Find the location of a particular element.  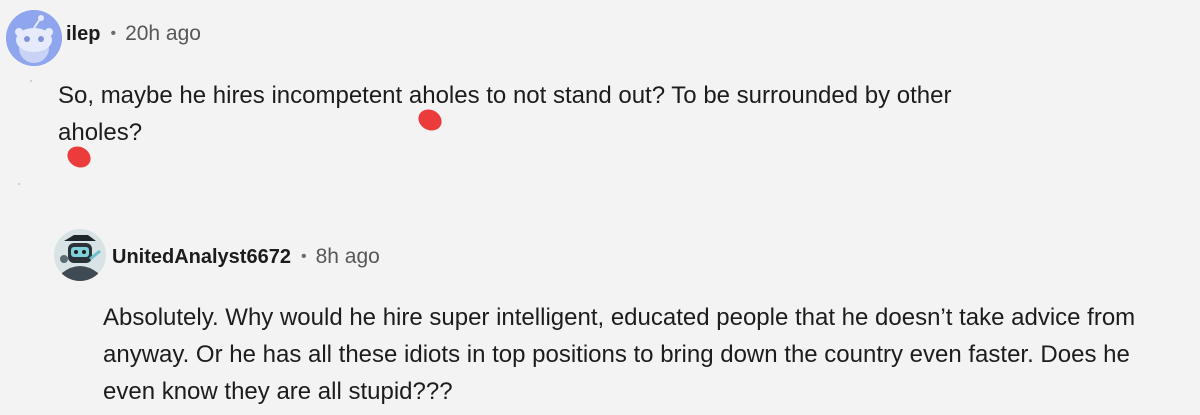

snoo-avatar-icon is located at coordinates (34, 38).